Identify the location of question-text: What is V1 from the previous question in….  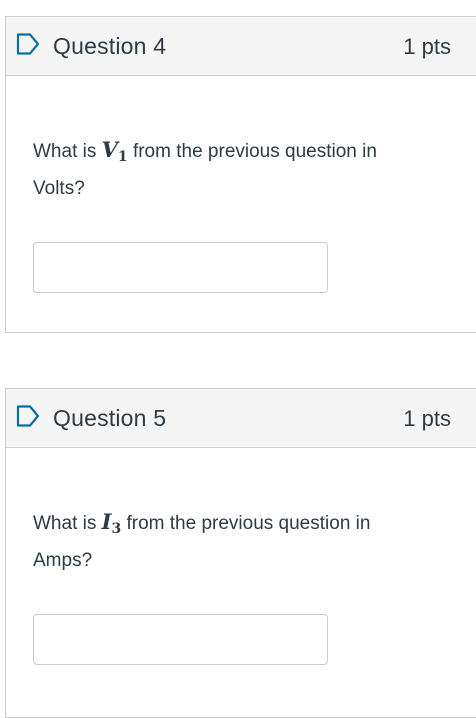
(233, 169).